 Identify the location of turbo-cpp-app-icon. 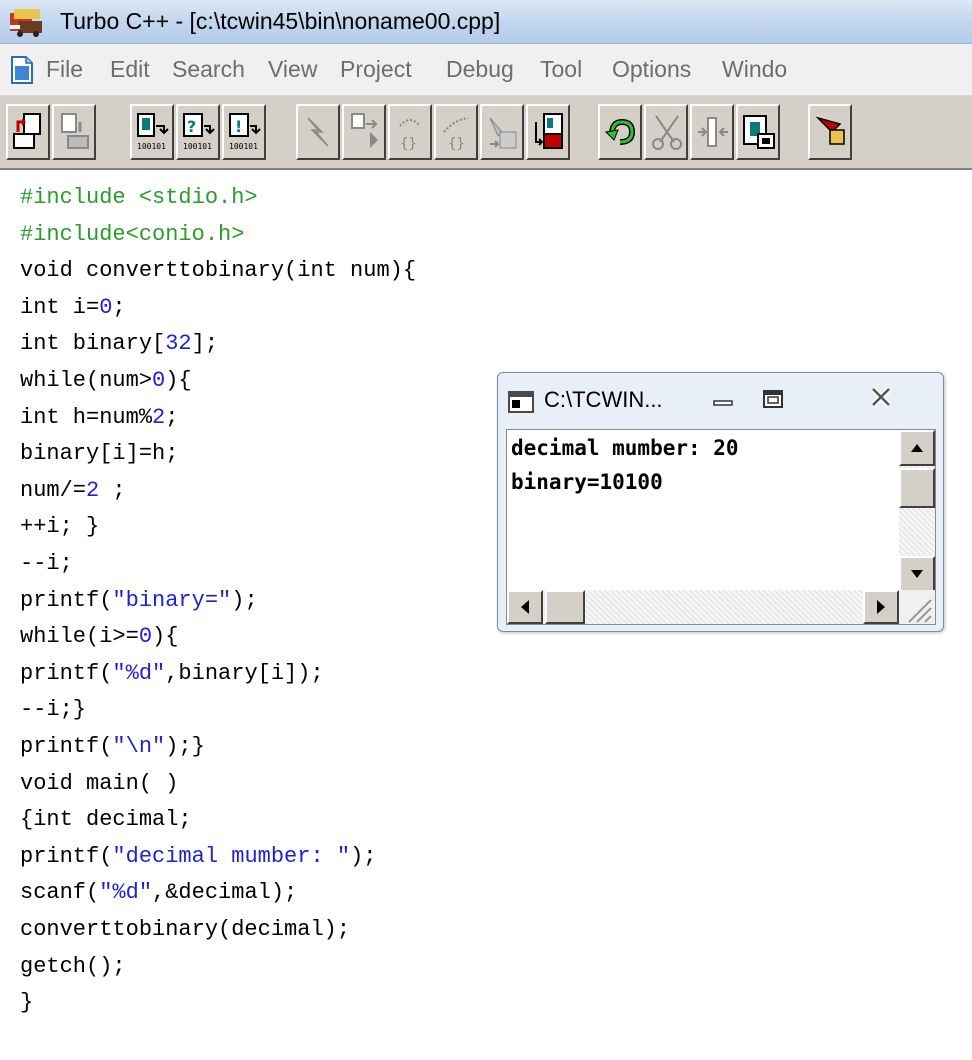
(28, 22).